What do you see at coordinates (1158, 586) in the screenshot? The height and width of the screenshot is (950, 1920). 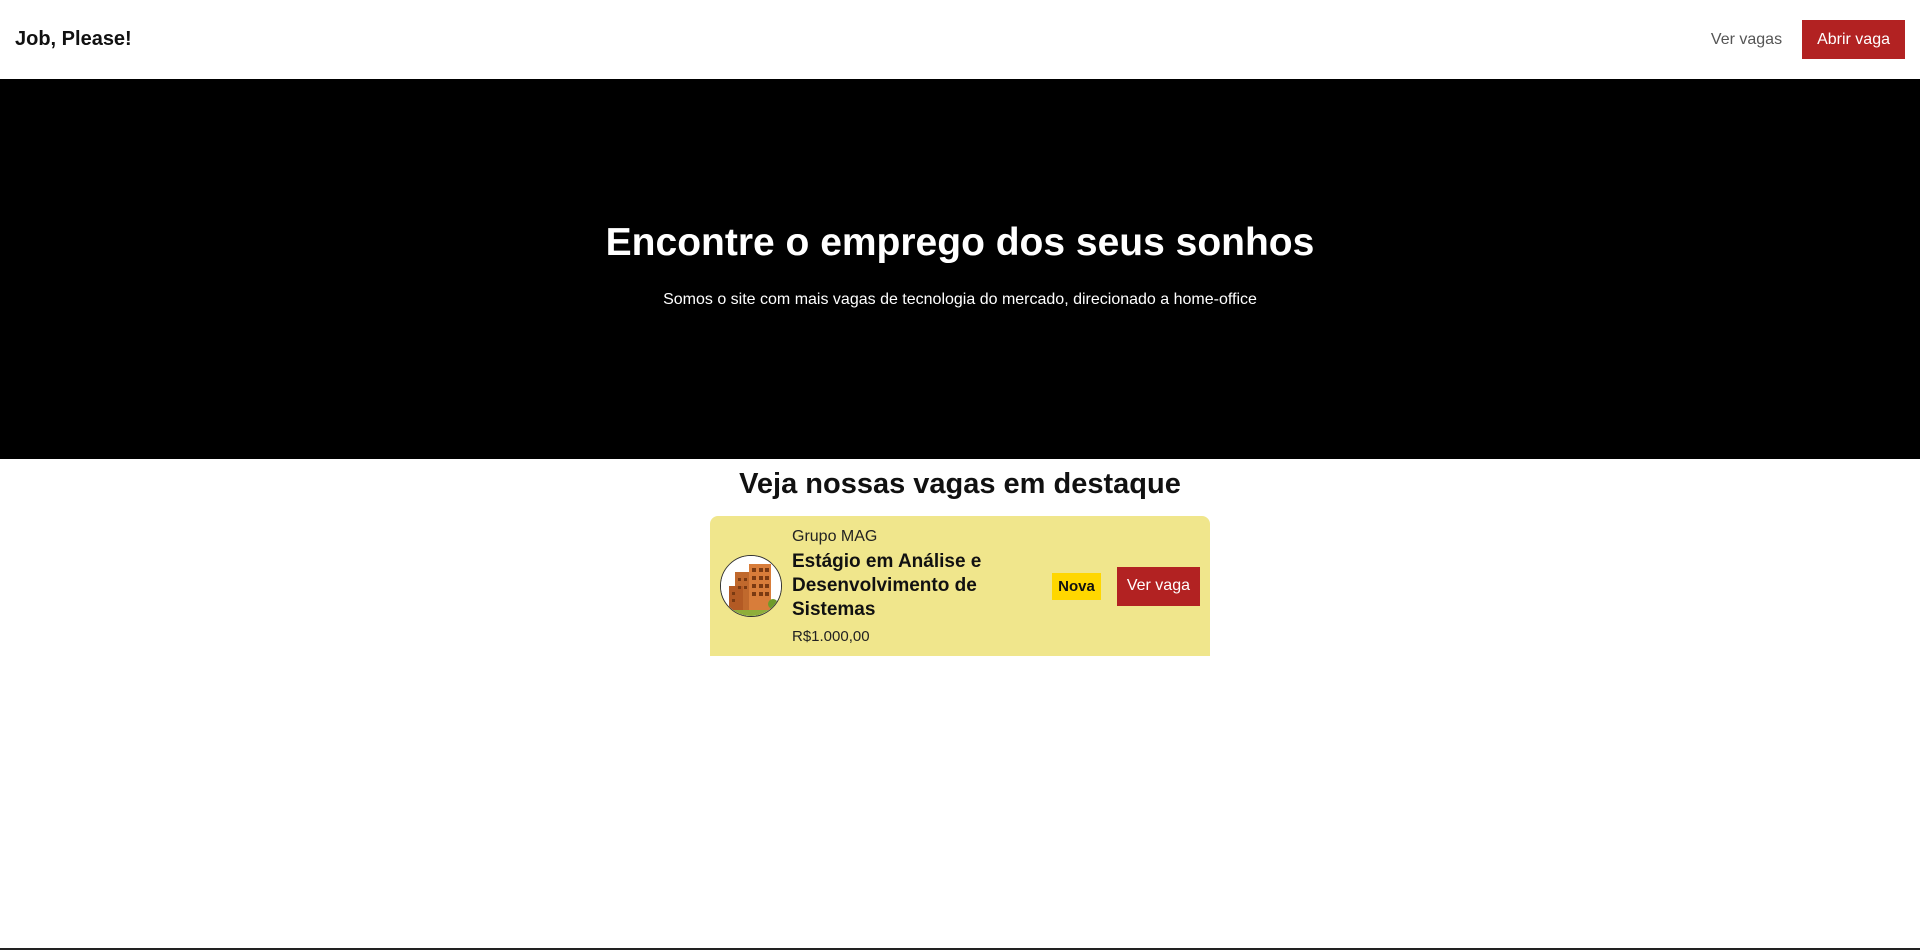 I see `ver-vaga-button: Ver vaga` at bounding box center [1158, 586].